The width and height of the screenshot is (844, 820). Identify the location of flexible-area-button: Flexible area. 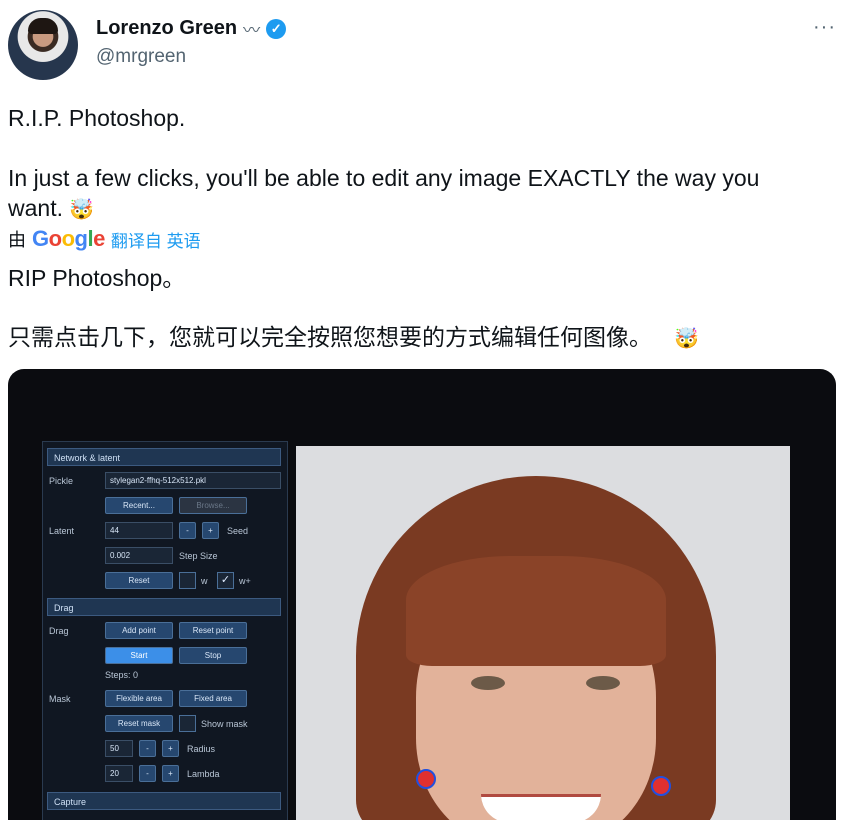
(139, 698).